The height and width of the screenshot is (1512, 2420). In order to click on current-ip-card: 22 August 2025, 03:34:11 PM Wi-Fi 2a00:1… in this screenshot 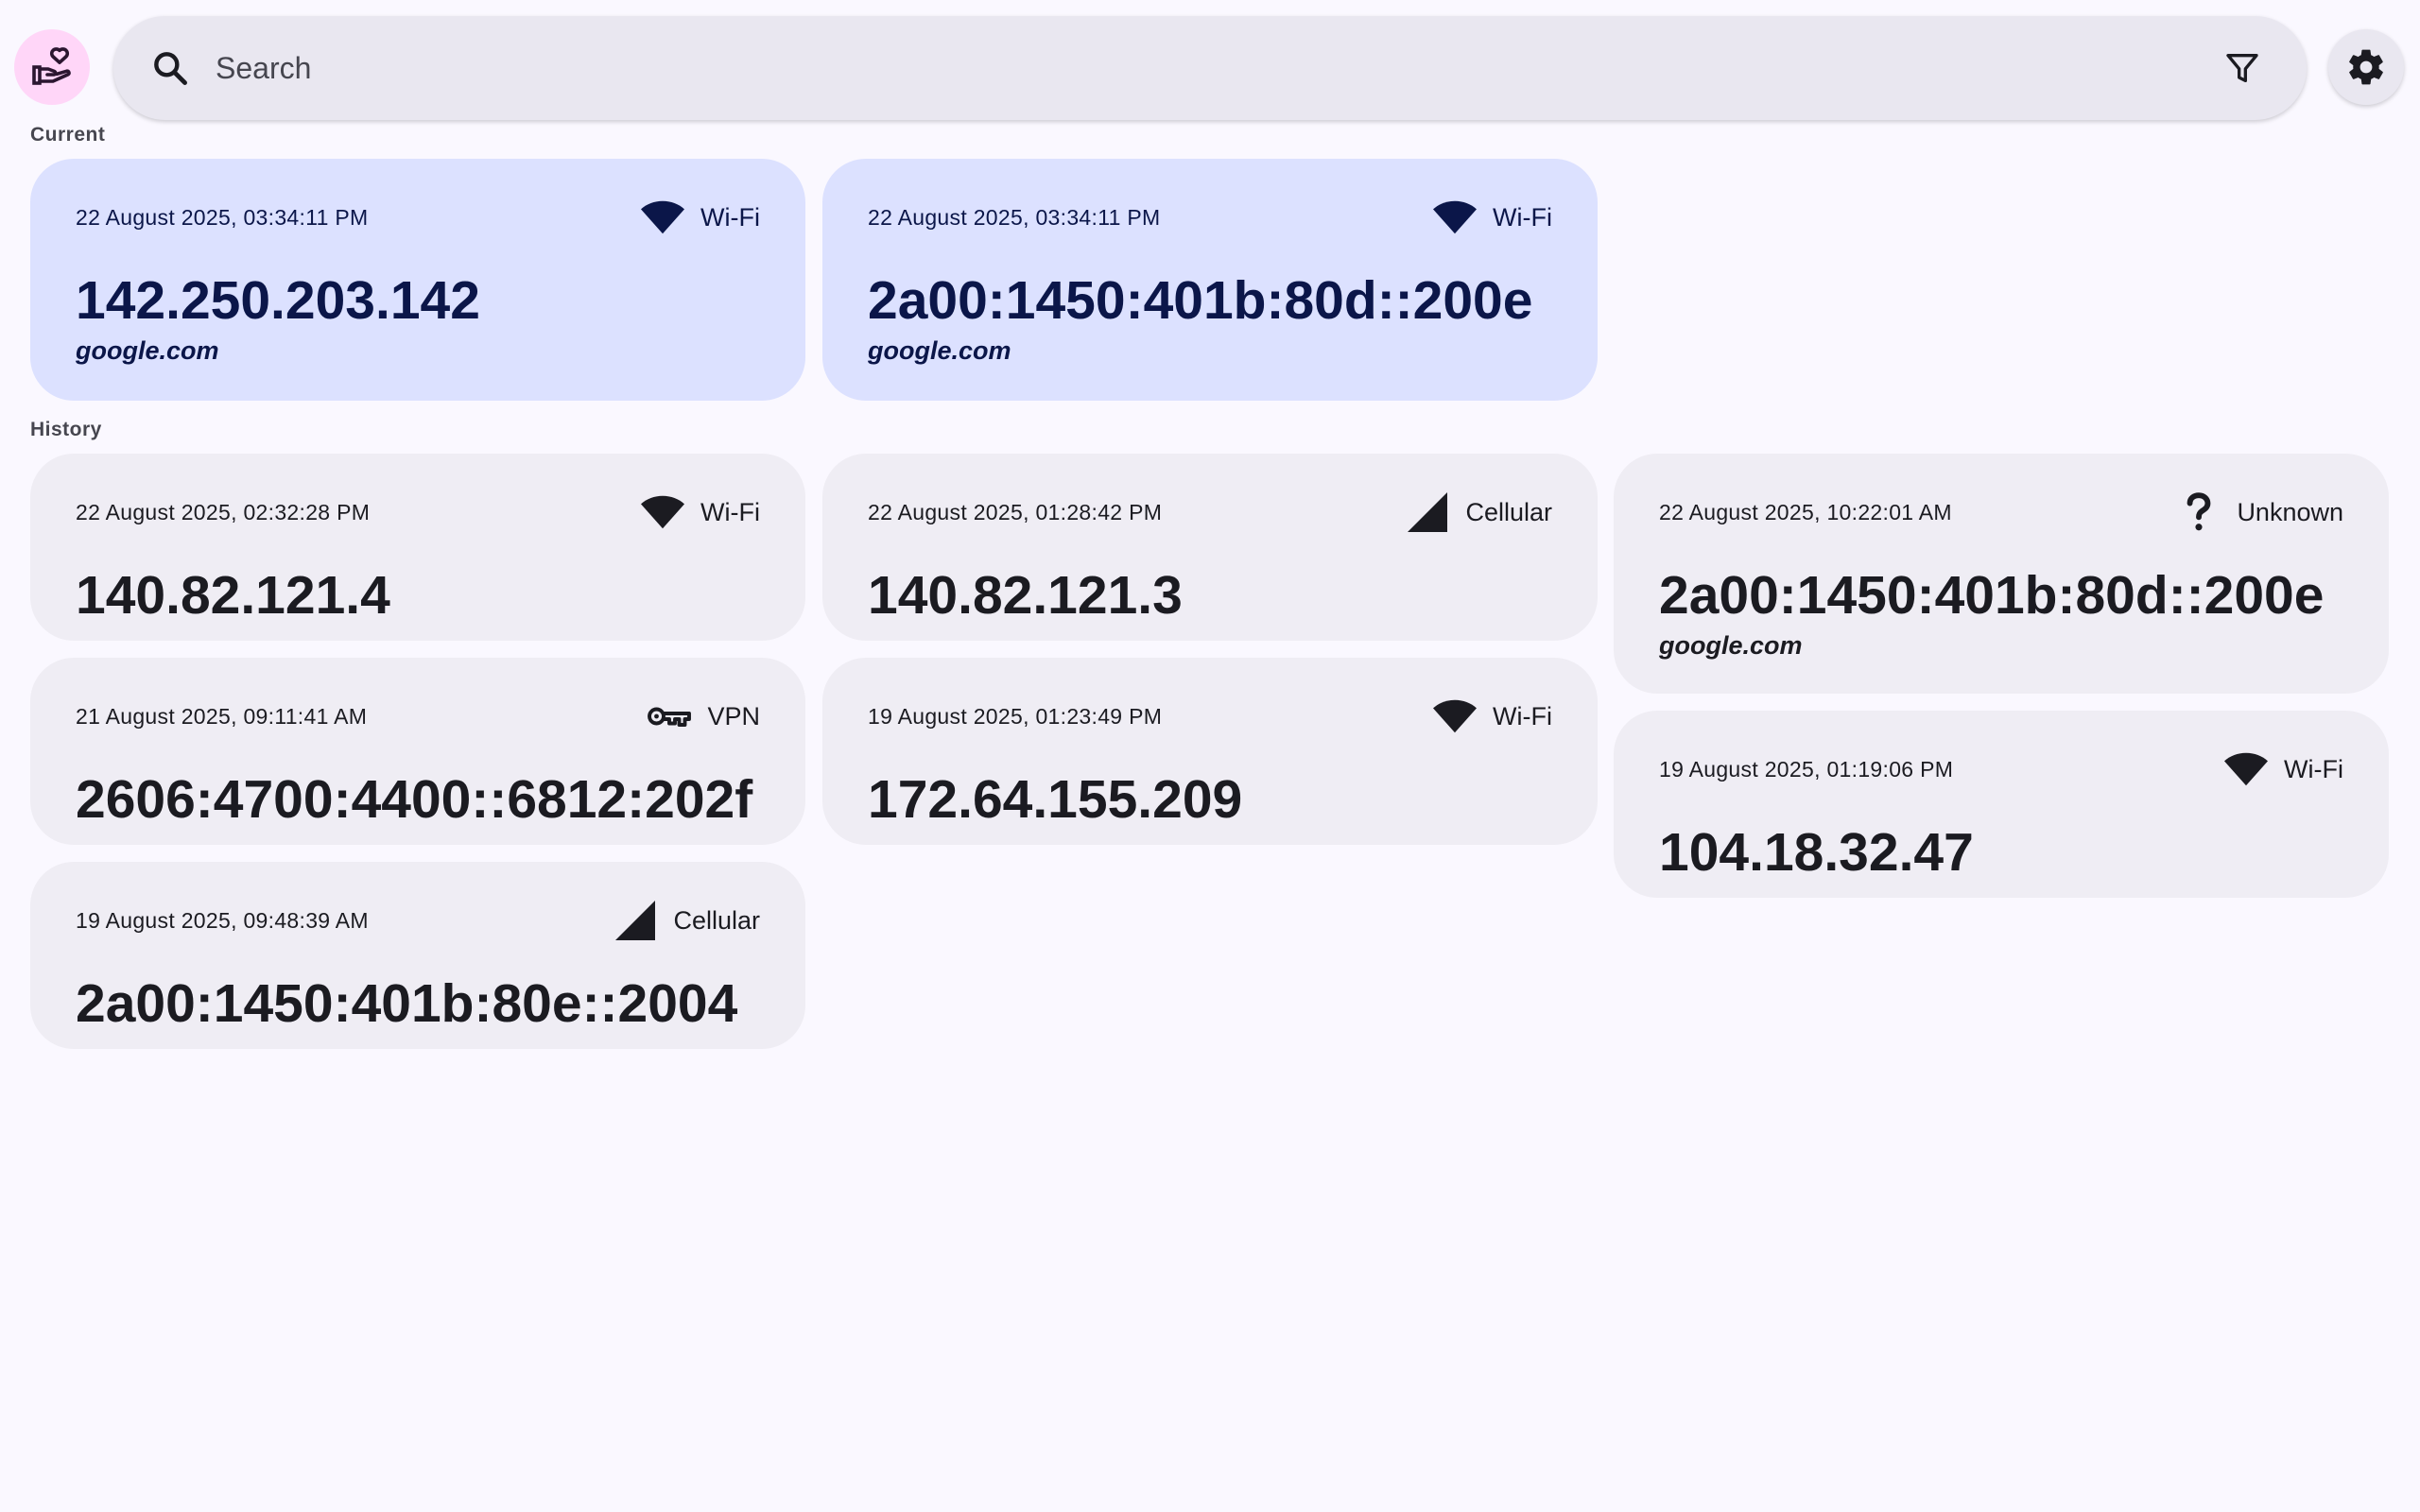, I will do `click(1210, 280)`.